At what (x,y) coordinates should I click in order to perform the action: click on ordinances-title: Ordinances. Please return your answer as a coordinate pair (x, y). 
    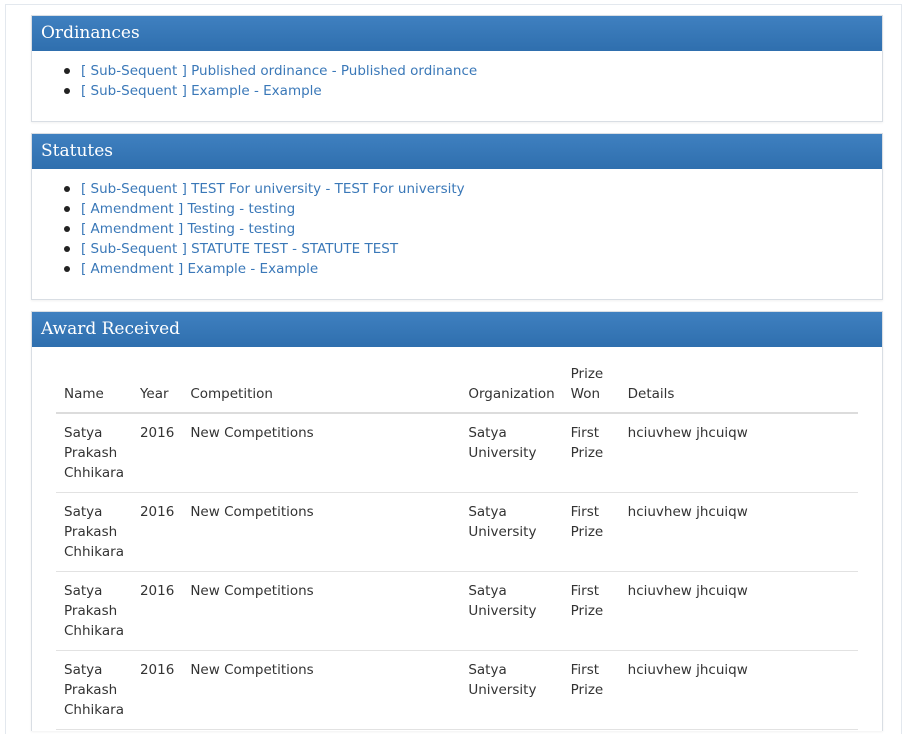
    Looking at the image, I should click on (457, 33).